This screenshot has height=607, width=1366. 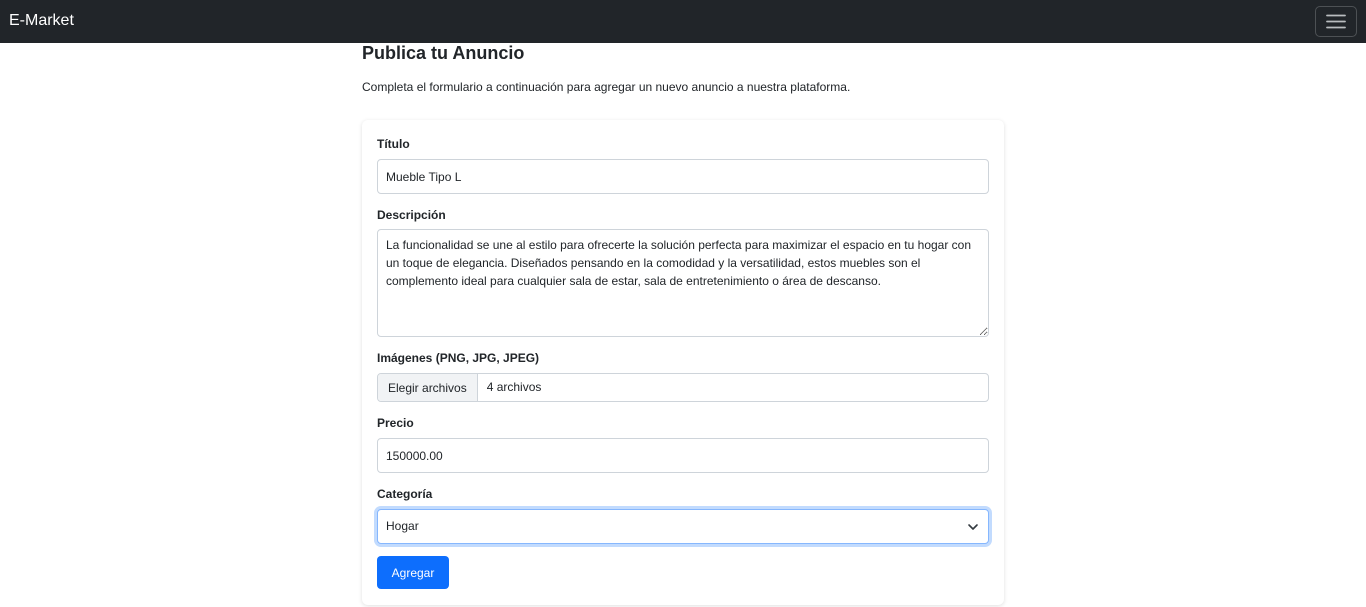 I want to click on price-input, so click(x=683, y=455).